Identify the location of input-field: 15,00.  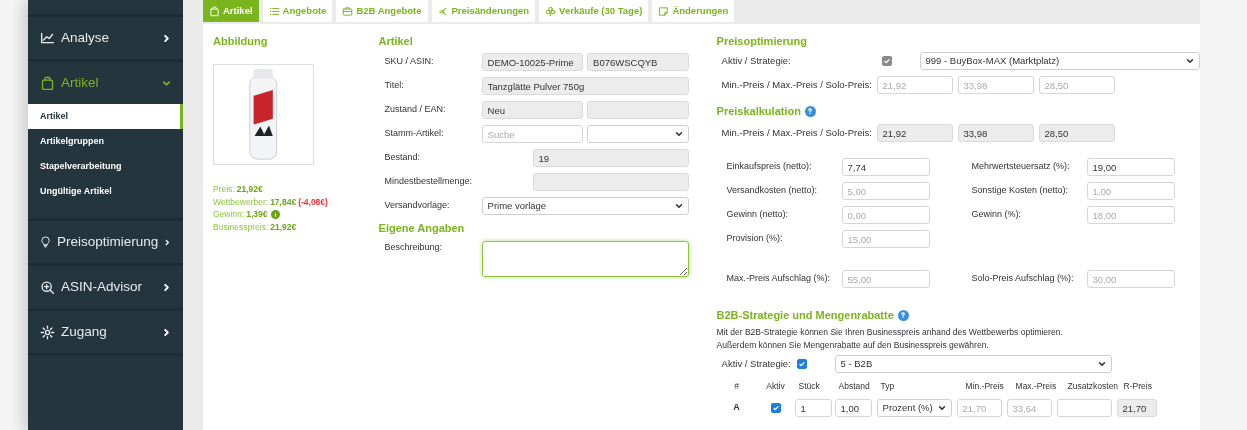
(885, 239).